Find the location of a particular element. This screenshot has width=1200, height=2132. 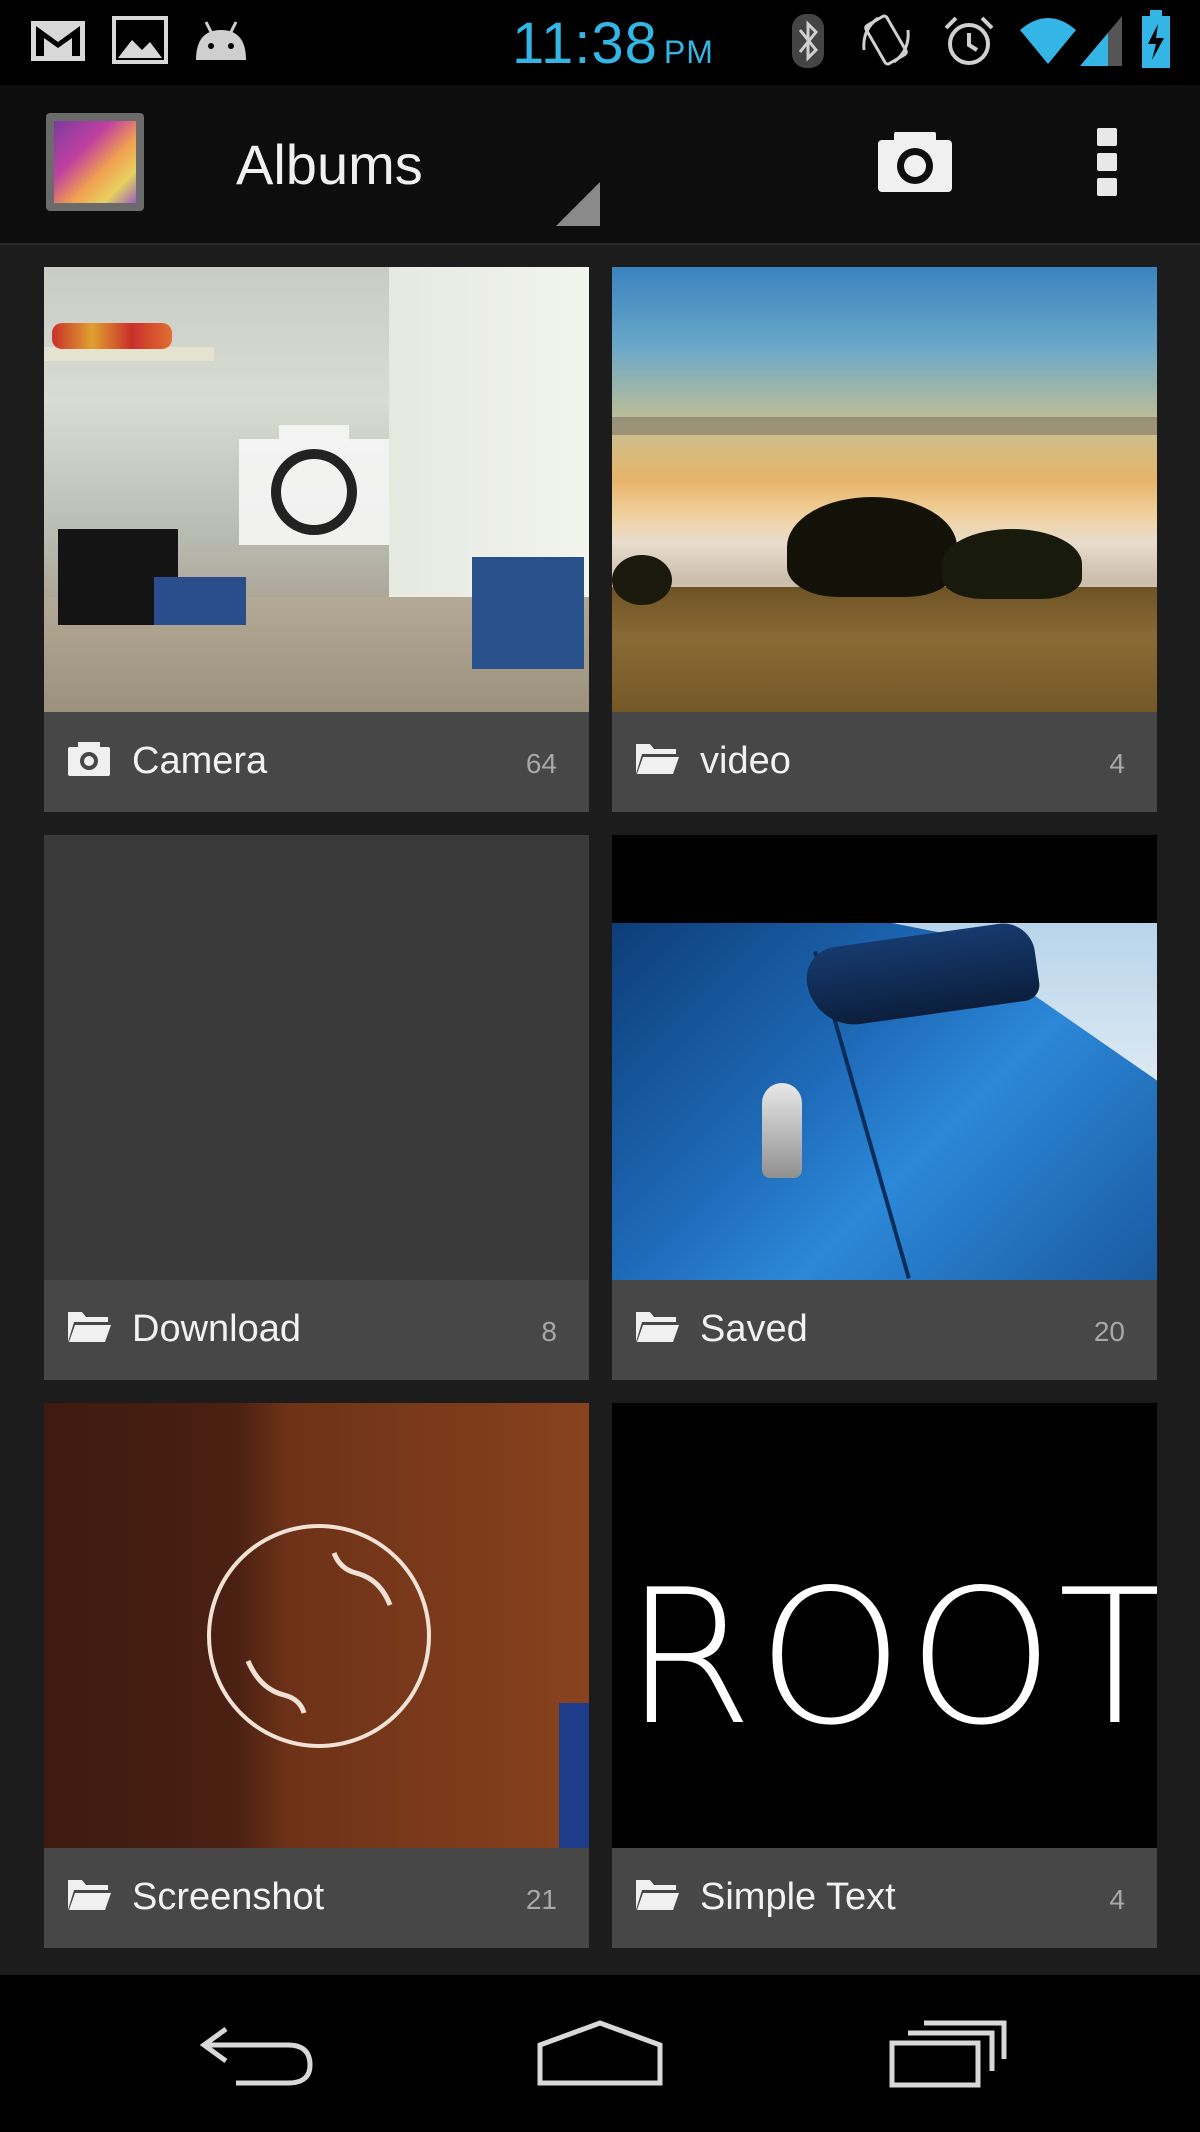

album-camera: Camera 64 is located at coordinates (316, 539).